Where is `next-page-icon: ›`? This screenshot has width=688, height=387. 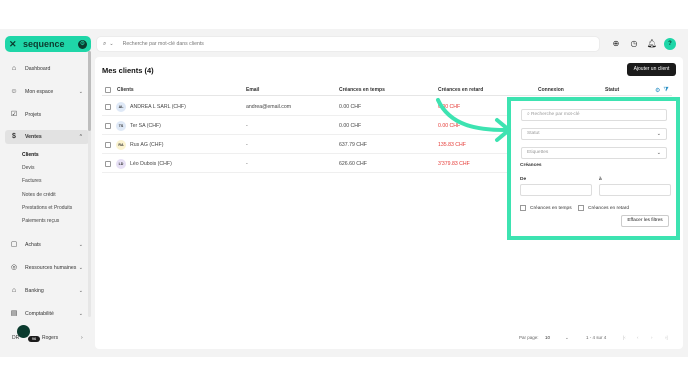
next-page-icon: › is located at coordinates (652, 337).